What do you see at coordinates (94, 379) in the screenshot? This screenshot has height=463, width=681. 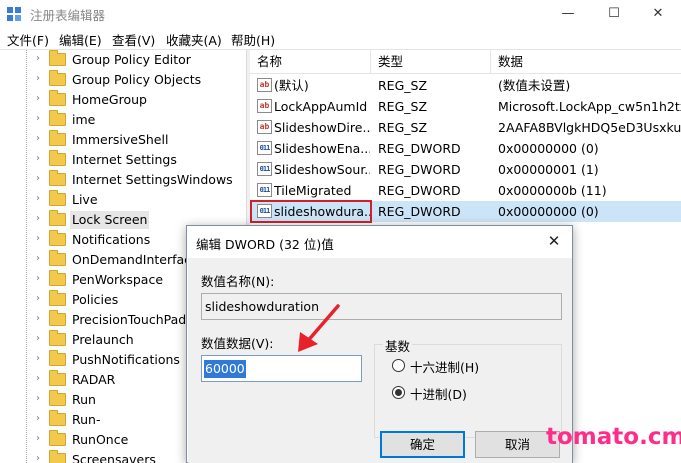 I see `tree-item-label: RADAR` at bounding box center [94, 379].